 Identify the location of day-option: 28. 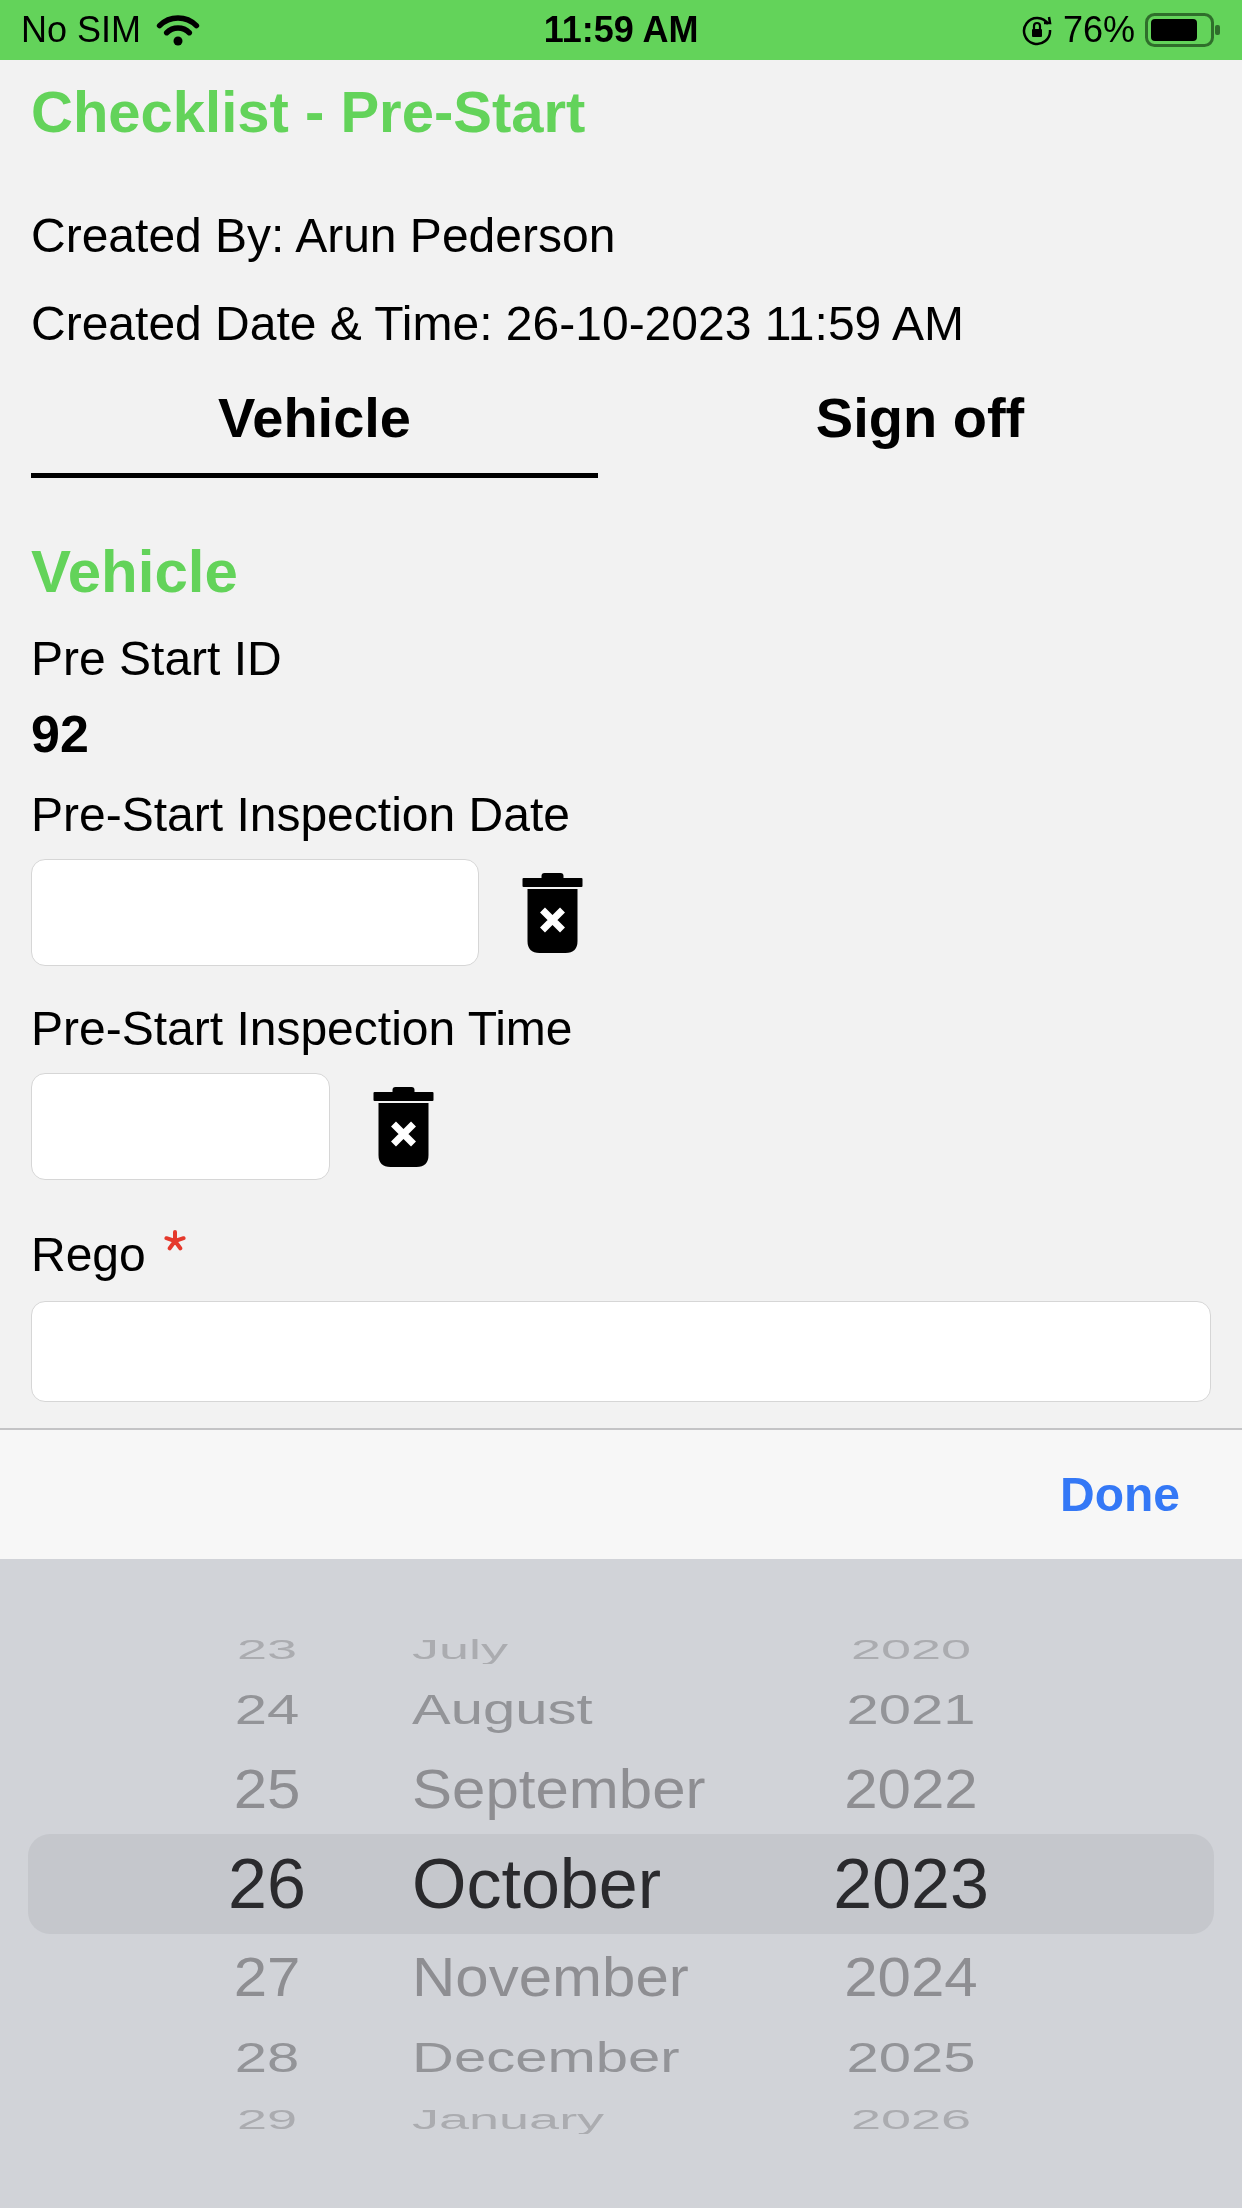
(267, 2058).